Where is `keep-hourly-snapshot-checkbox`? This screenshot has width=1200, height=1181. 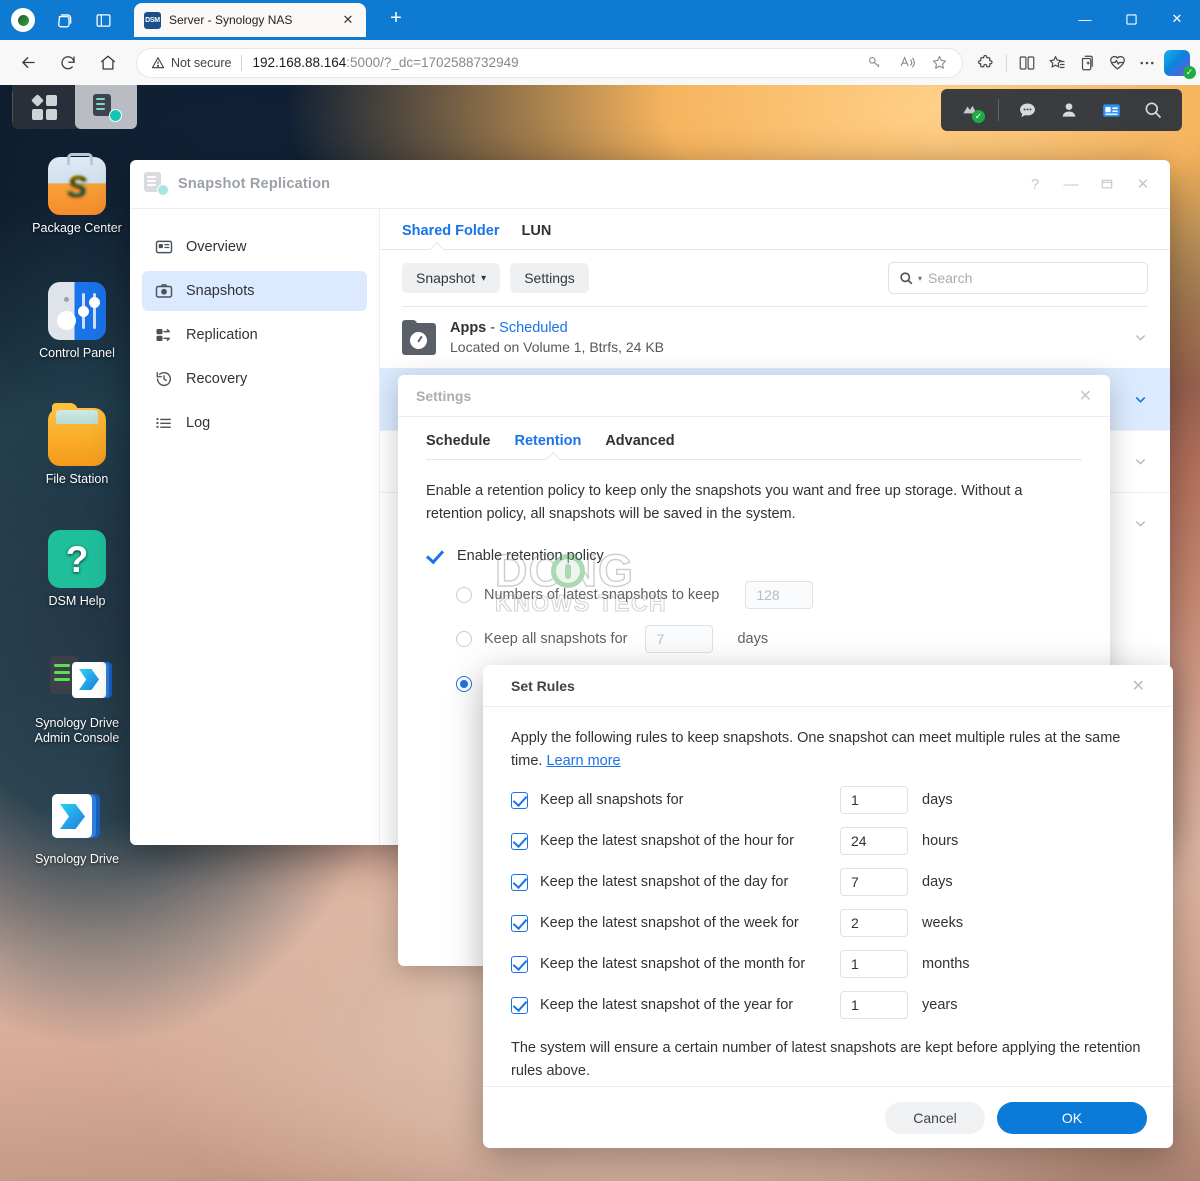 keep-hourly-snapshot-checkbox is located at coordinates (519, 841).